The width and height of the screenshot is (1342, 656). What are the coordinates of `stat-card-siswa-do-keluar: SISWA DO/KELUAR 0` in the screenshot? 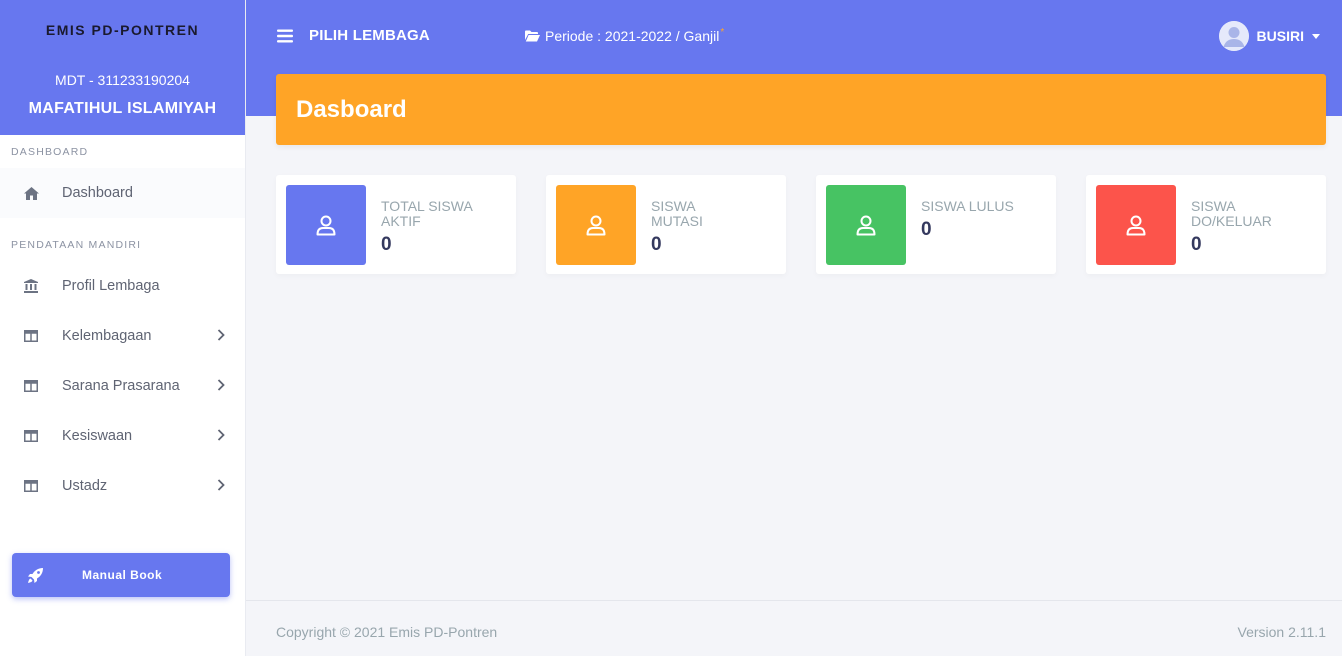 It's located at (1206, 224).